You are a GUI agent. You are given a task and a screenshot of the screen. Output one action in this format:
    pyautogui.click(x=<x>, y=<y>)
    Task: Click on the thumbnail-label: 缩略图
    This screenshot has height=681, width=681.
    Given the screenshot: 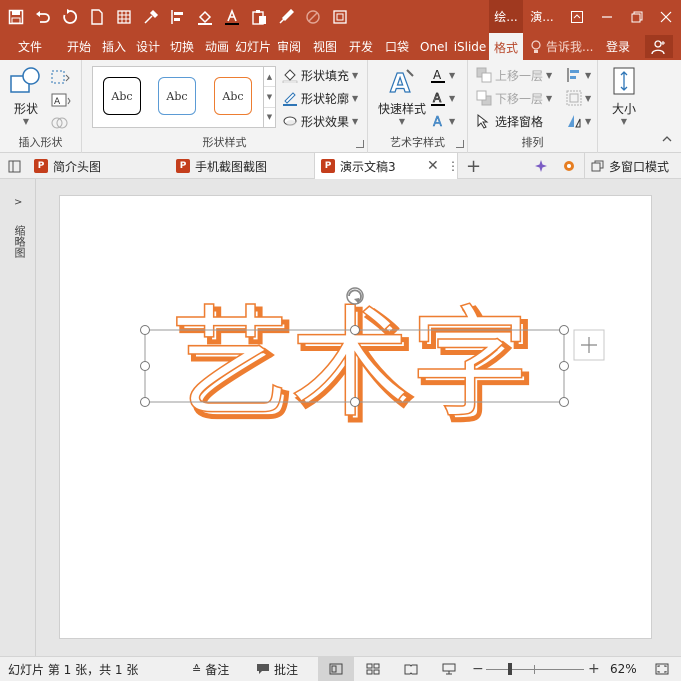 What is the action you would take?
    pyautogui.click(x=19, y=241)
    